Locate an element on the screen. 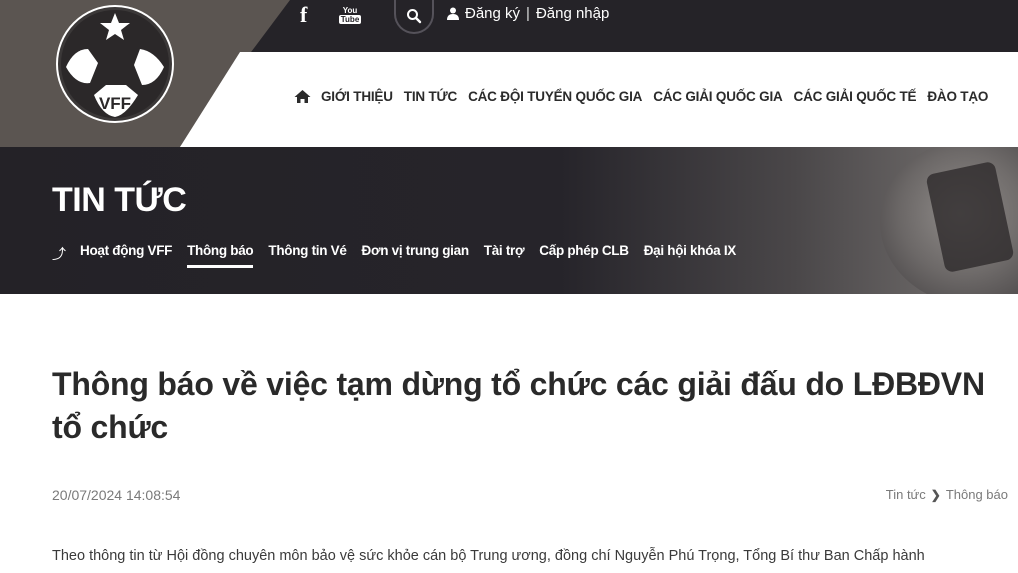 The image size is (1018, 573). nav-item-giai-quoc-te: CÁC GIẢI QUỐC TẾ is located at coordinates (855, 96).